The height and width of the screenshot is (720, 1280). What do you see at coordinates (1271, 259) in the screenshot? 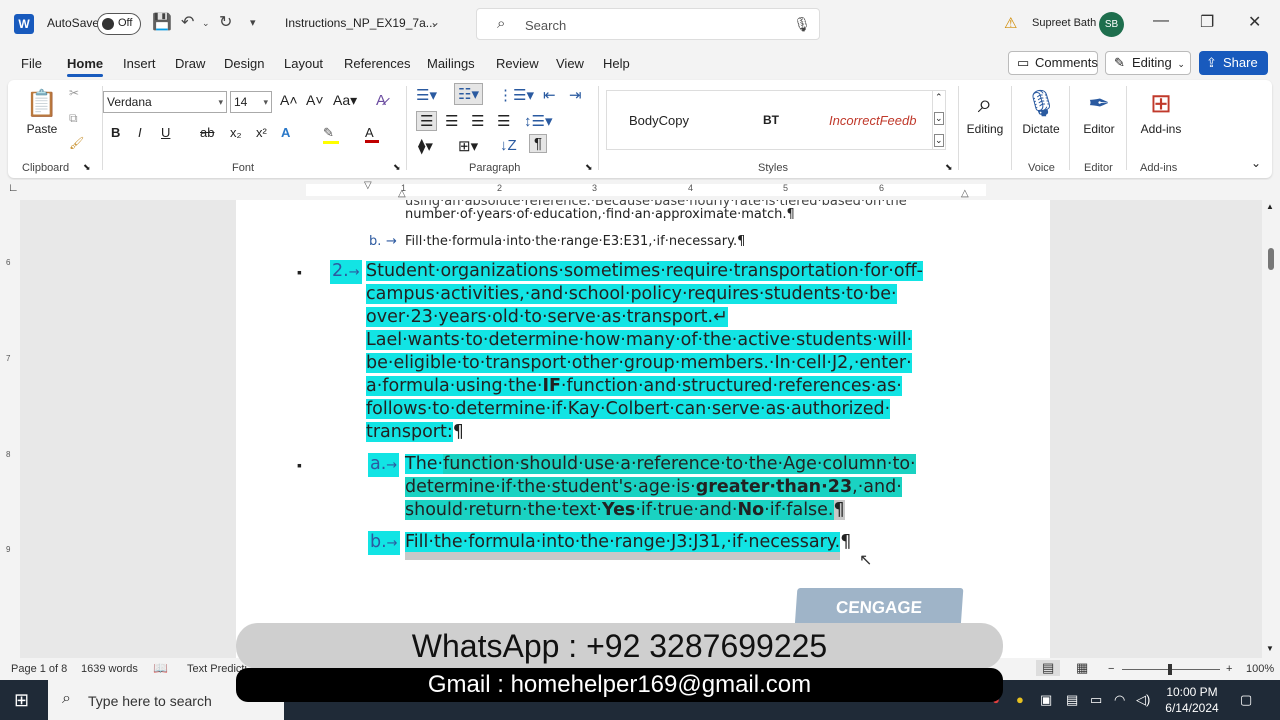
I see `scroll-thumb` at bounding box center [1271, 259].